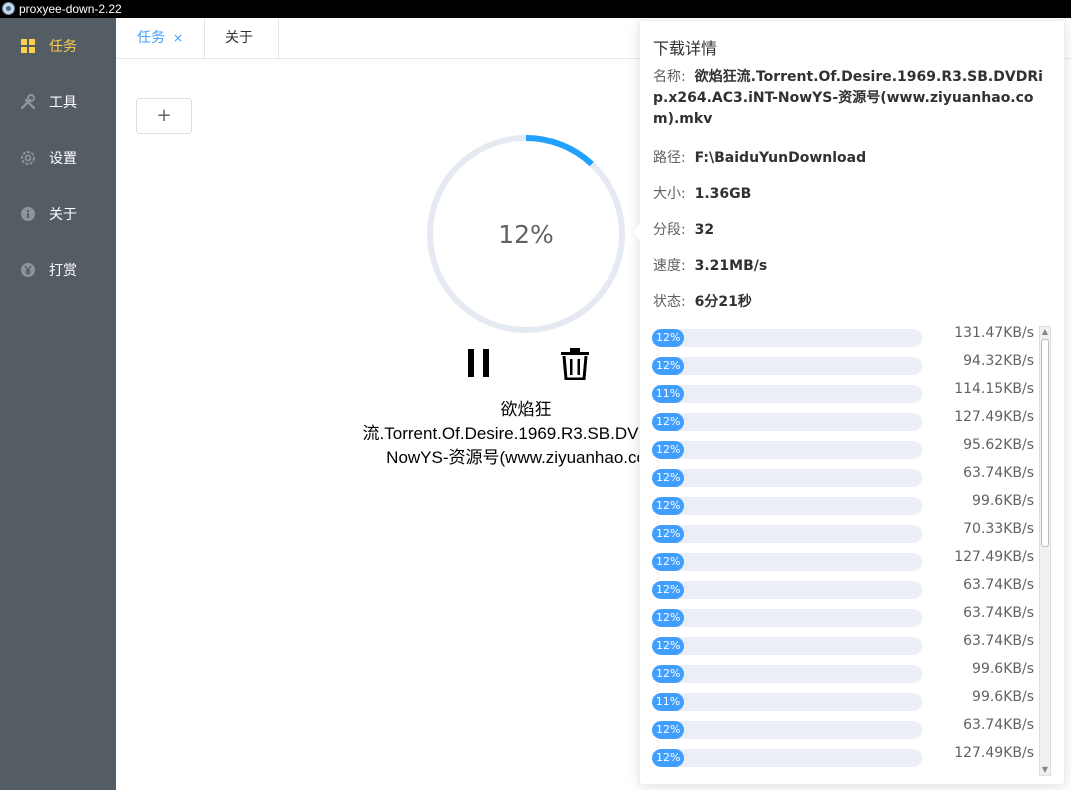 The image size is (1071, 790). Describe the element at coordinates (704, 230) in the screenshot. I see `detail-value: 32` at that location.